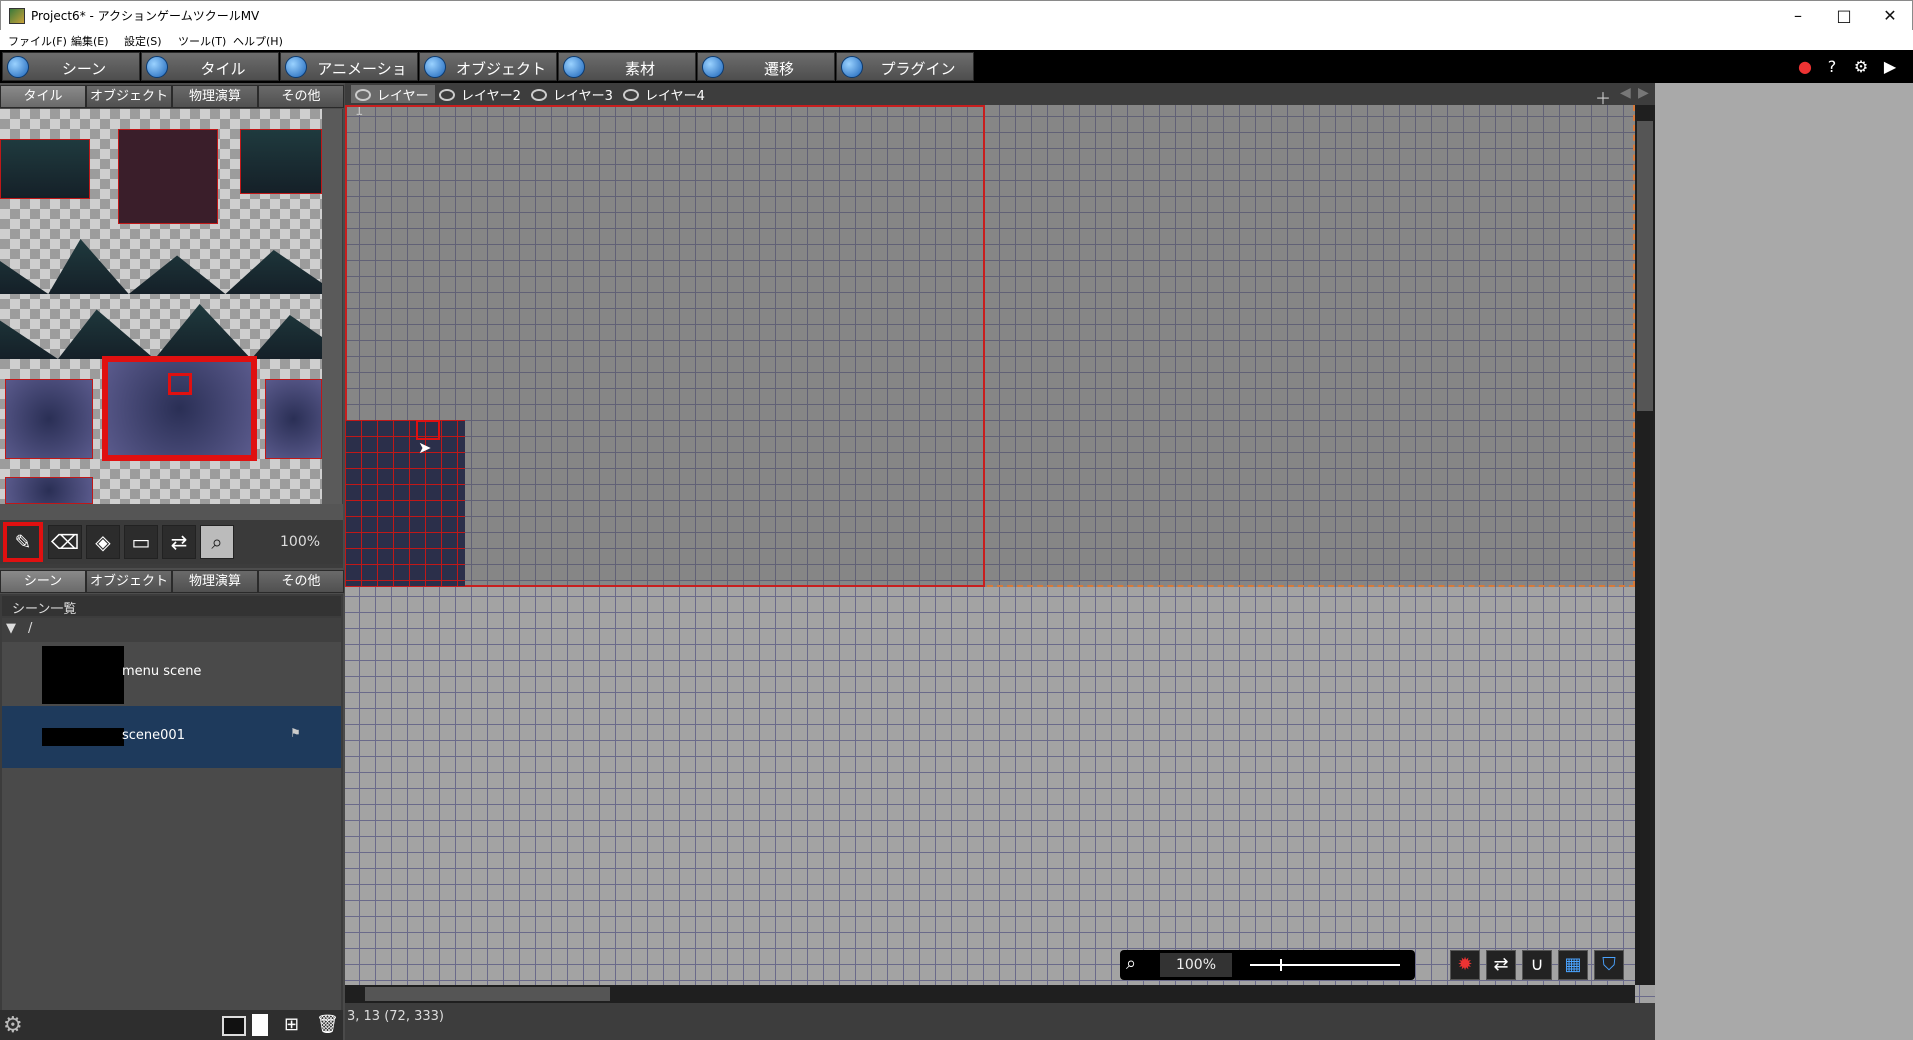 The image size is (1913, 1040). Describe the element at coordinates (161, 306) in the screenshot. I see `tileset-palette` at that location.